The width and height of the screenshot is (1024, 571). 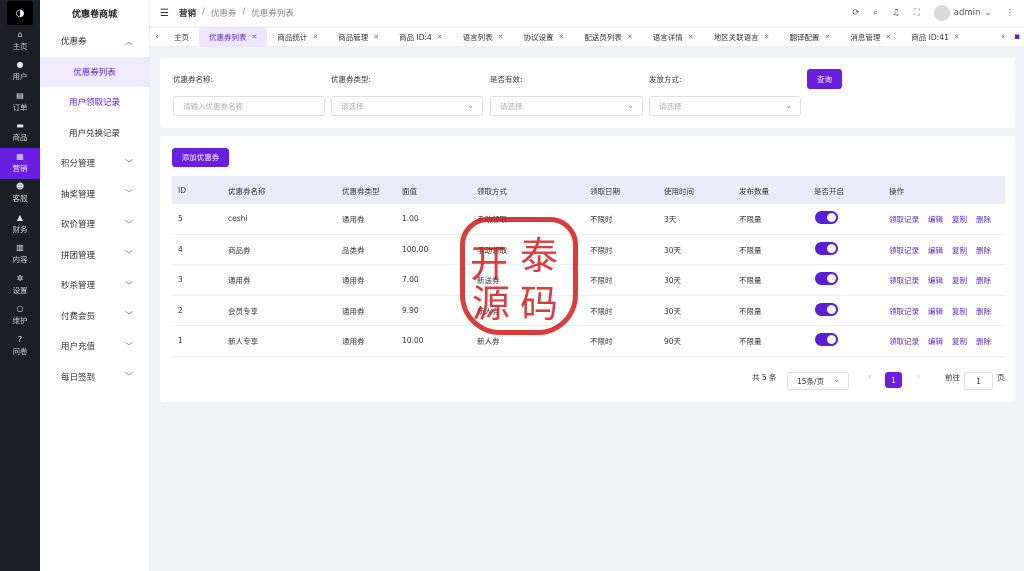 I want to click on rail-item-label: 商品, so click(x=20, y=138).